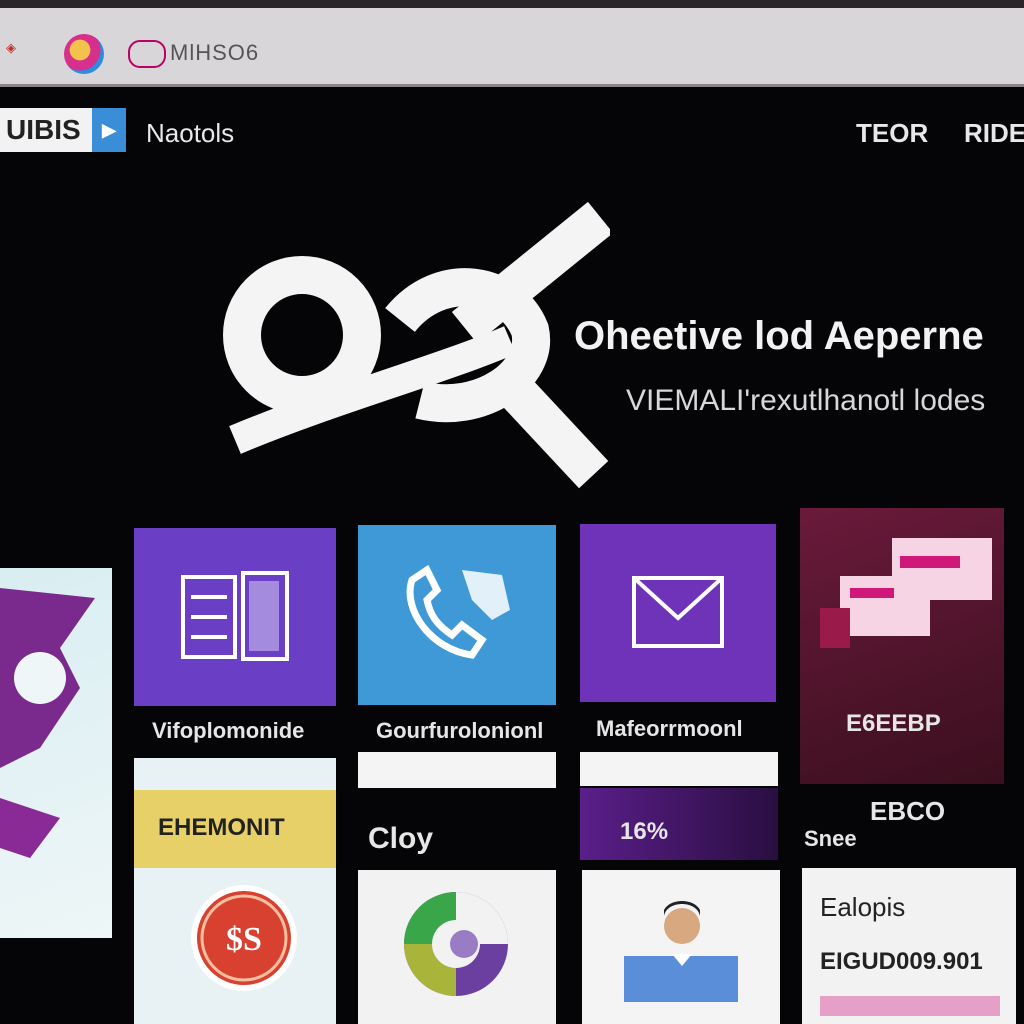 The height and width of the screenshot is (1024, 1024). I want to click on tile-info-card: Ealopis EIGUD009.901, so click(909, 946).